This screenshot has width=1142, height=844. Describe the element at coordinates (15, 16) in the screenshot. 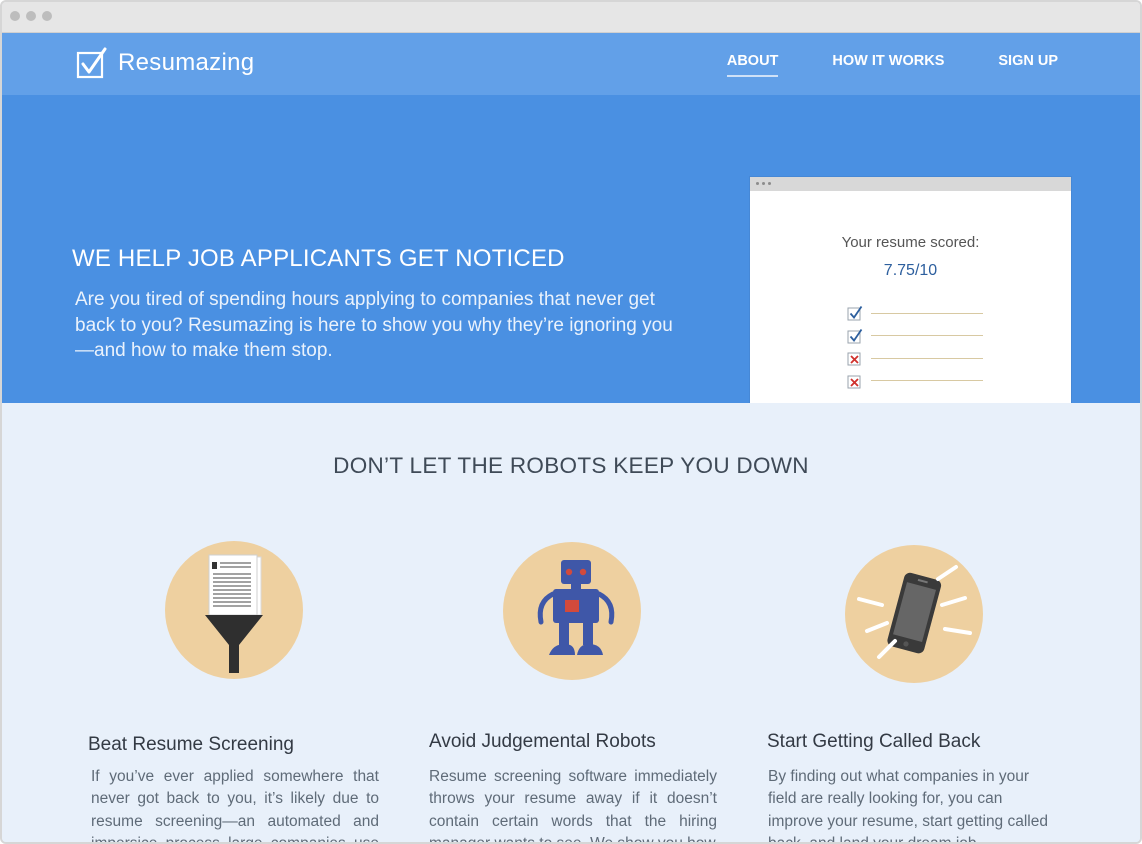

I see `window-close-dot` at that location.